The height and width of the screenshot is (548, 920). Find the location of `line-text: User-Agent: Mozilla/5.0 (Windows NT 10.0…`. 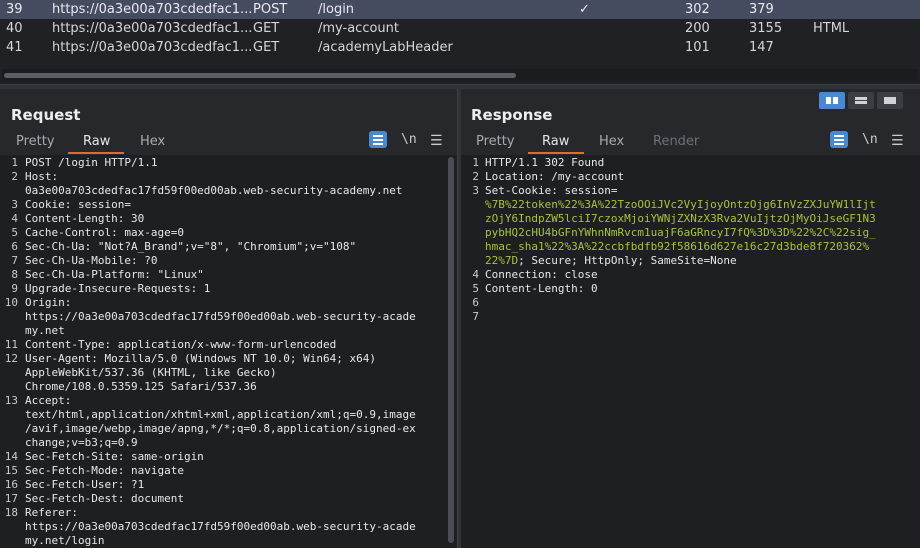

line-text: User-Agent: Mozilla/5.0 (Windows NT 10.0… is located at coordinates (200, 358).